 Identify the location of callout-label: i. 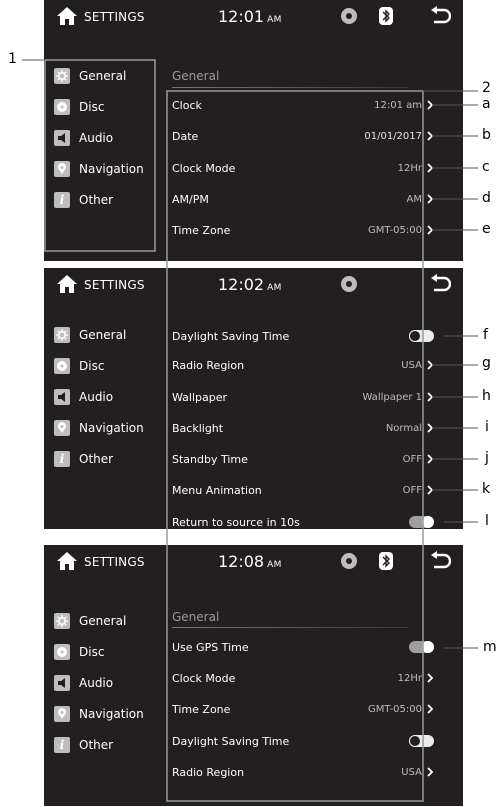
(487, 427).